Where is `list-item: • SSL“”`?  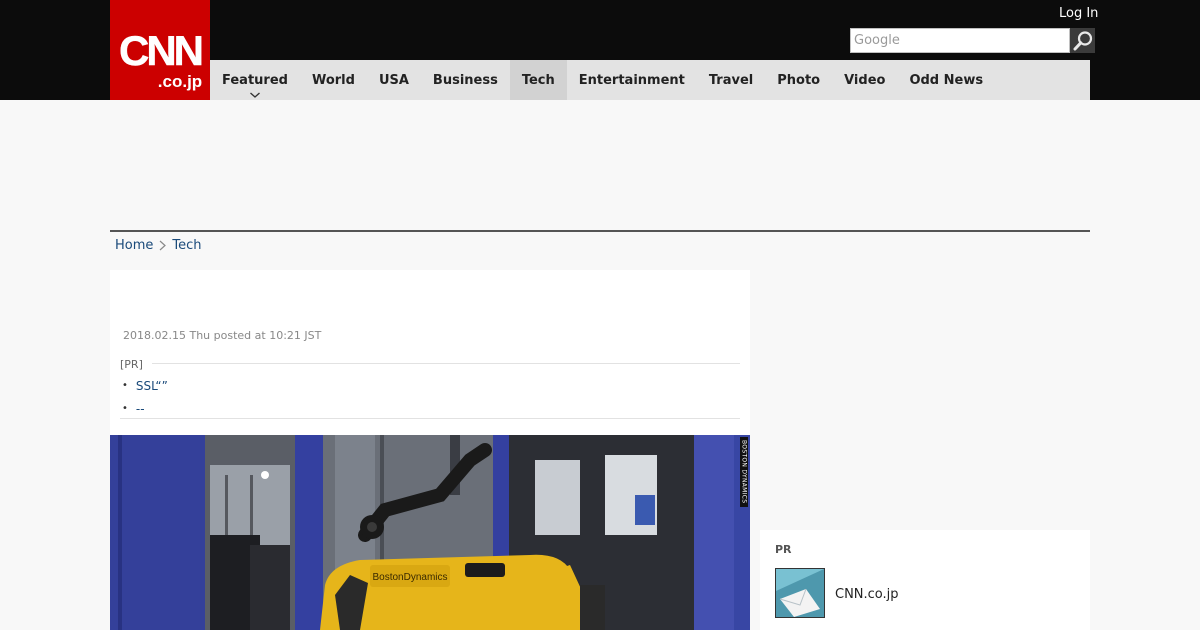 list-item: • SSL“” is located at coordinates (144, 385).